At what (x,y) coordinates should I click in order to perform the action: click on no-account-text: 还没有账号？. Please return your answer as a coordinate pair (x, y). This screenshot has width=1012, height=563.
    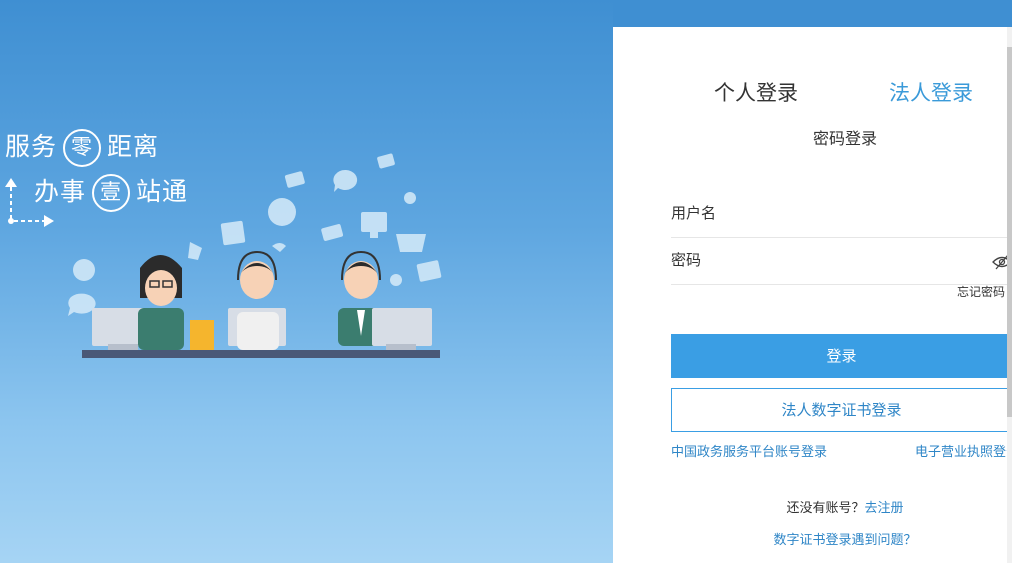
    Looking at the image, I should click on (825, 508).